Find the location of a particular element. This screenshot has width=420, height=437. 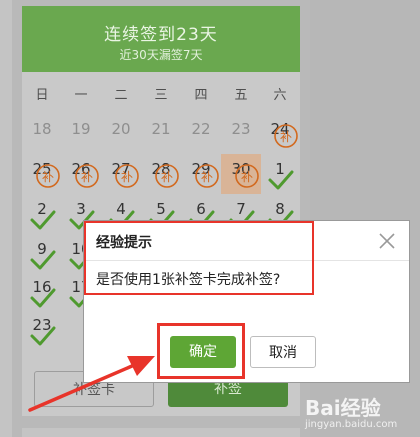

calendar-day: 26 补 is located at coordinates (81, 174).